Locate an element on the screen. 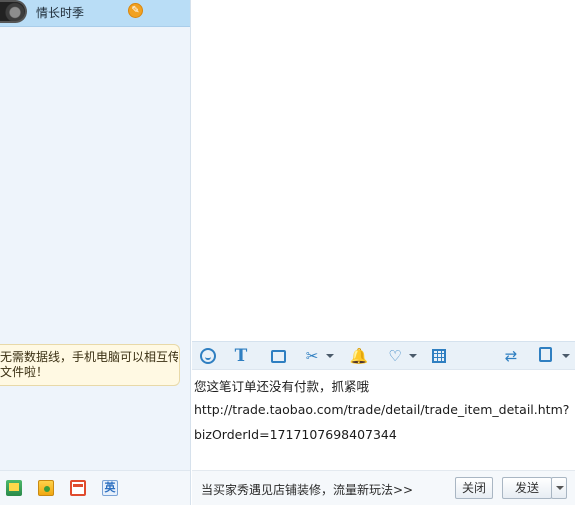 The width and height of the screenshot is (575, 505). font-icon: T is located at coordinates (241, 356).